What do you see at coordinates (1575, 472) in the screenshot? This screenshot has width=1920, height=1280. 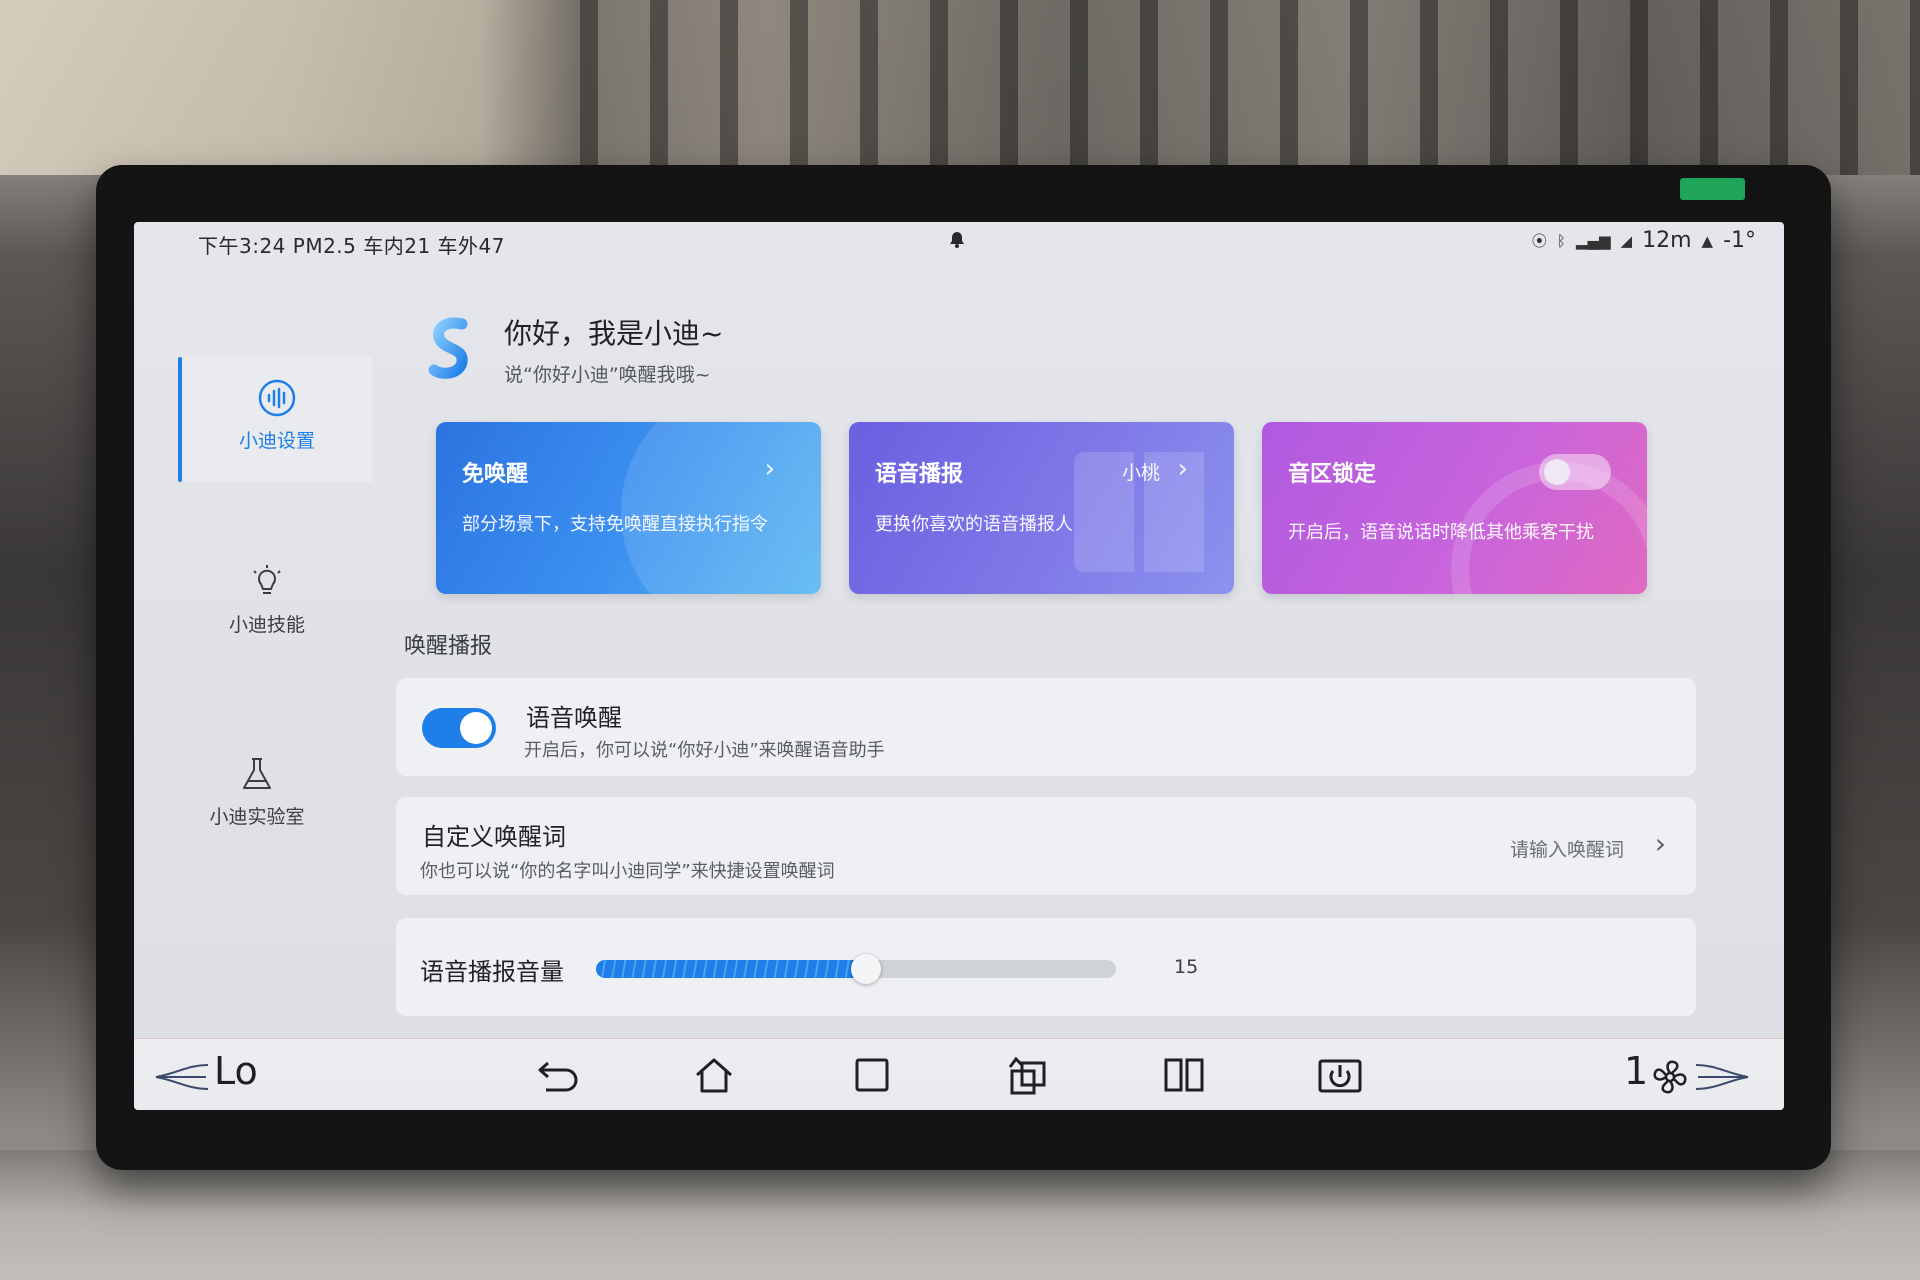 I see `zone-lock-toggle` at bounding box center [1575, 472].